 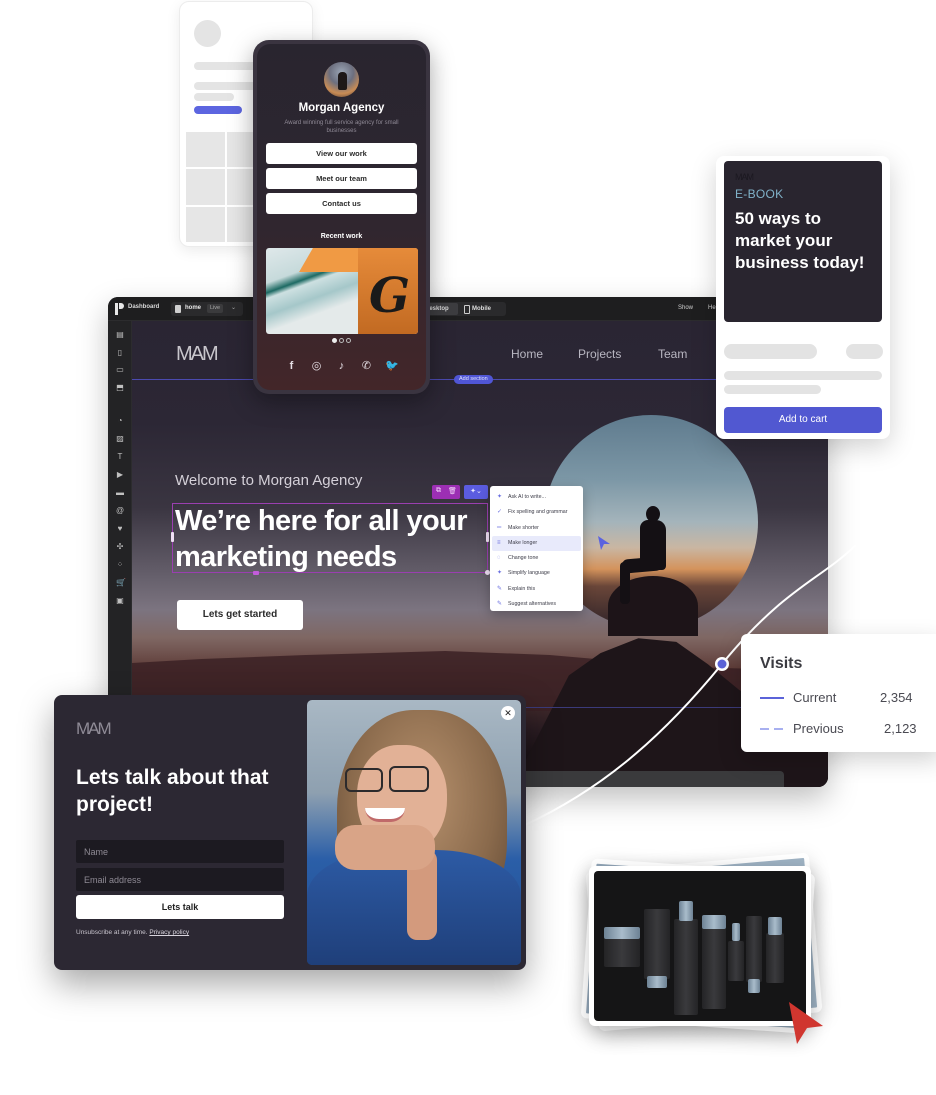 I want to click on welcome-text: Welcome to Morgan Agency, so click(x=268, y=480).